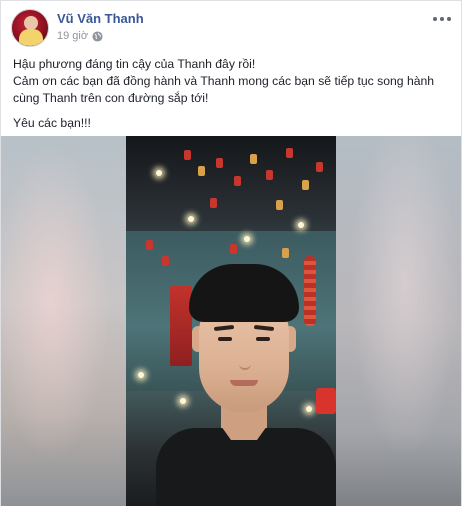 This screenshot has width=462, height=506. Describe the element at coordinates (231, 29) in the screenshot. I see `post-header: Vũ Văn Thanh 19 giờ` at that location.